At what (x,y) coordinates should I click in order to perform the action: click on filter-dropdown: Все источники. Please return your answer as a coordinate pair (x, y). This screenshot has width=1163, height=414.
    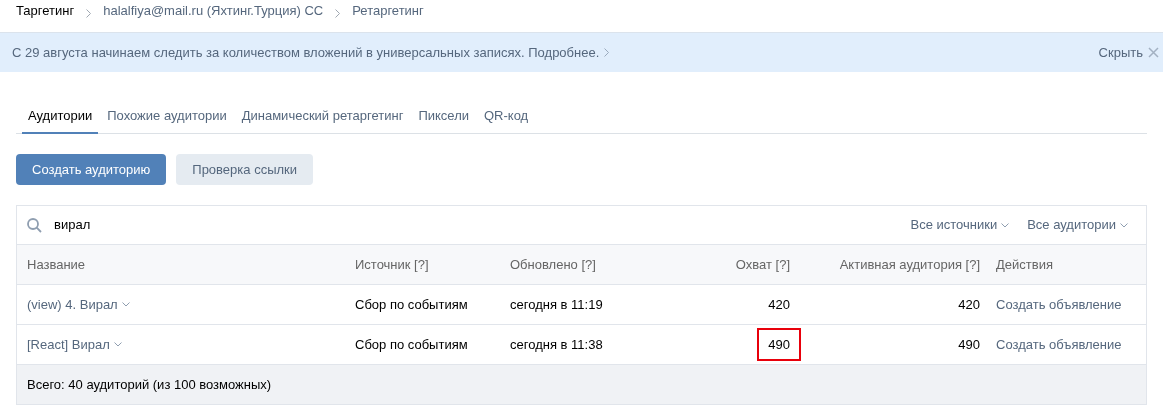
    Looking at the image, I should click on (960, 225).